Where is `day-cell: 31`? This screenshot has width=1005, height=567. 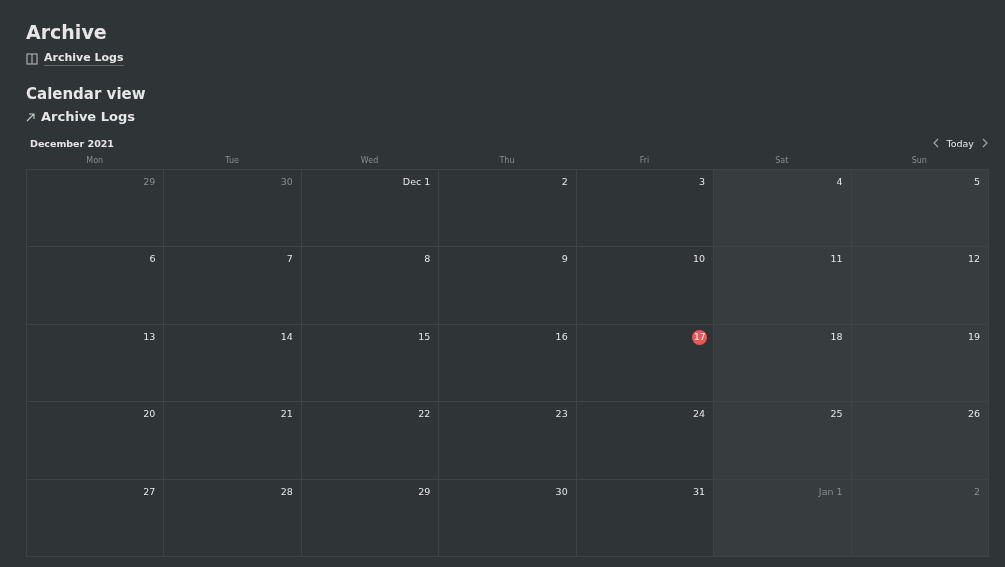
day-cell: 31 is located at coordinates (645, 518).